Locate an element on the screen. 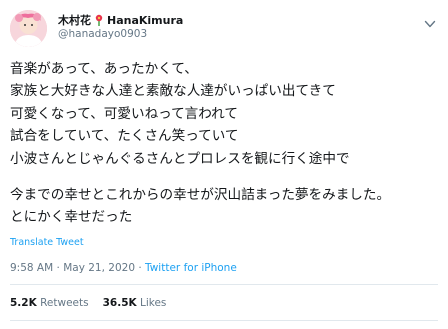 The image size is (448, 329). tweet-line: 今までの幸せとこれからの幸せが沢山詰まった夢をみました。 is located at coordinates (200, 194).